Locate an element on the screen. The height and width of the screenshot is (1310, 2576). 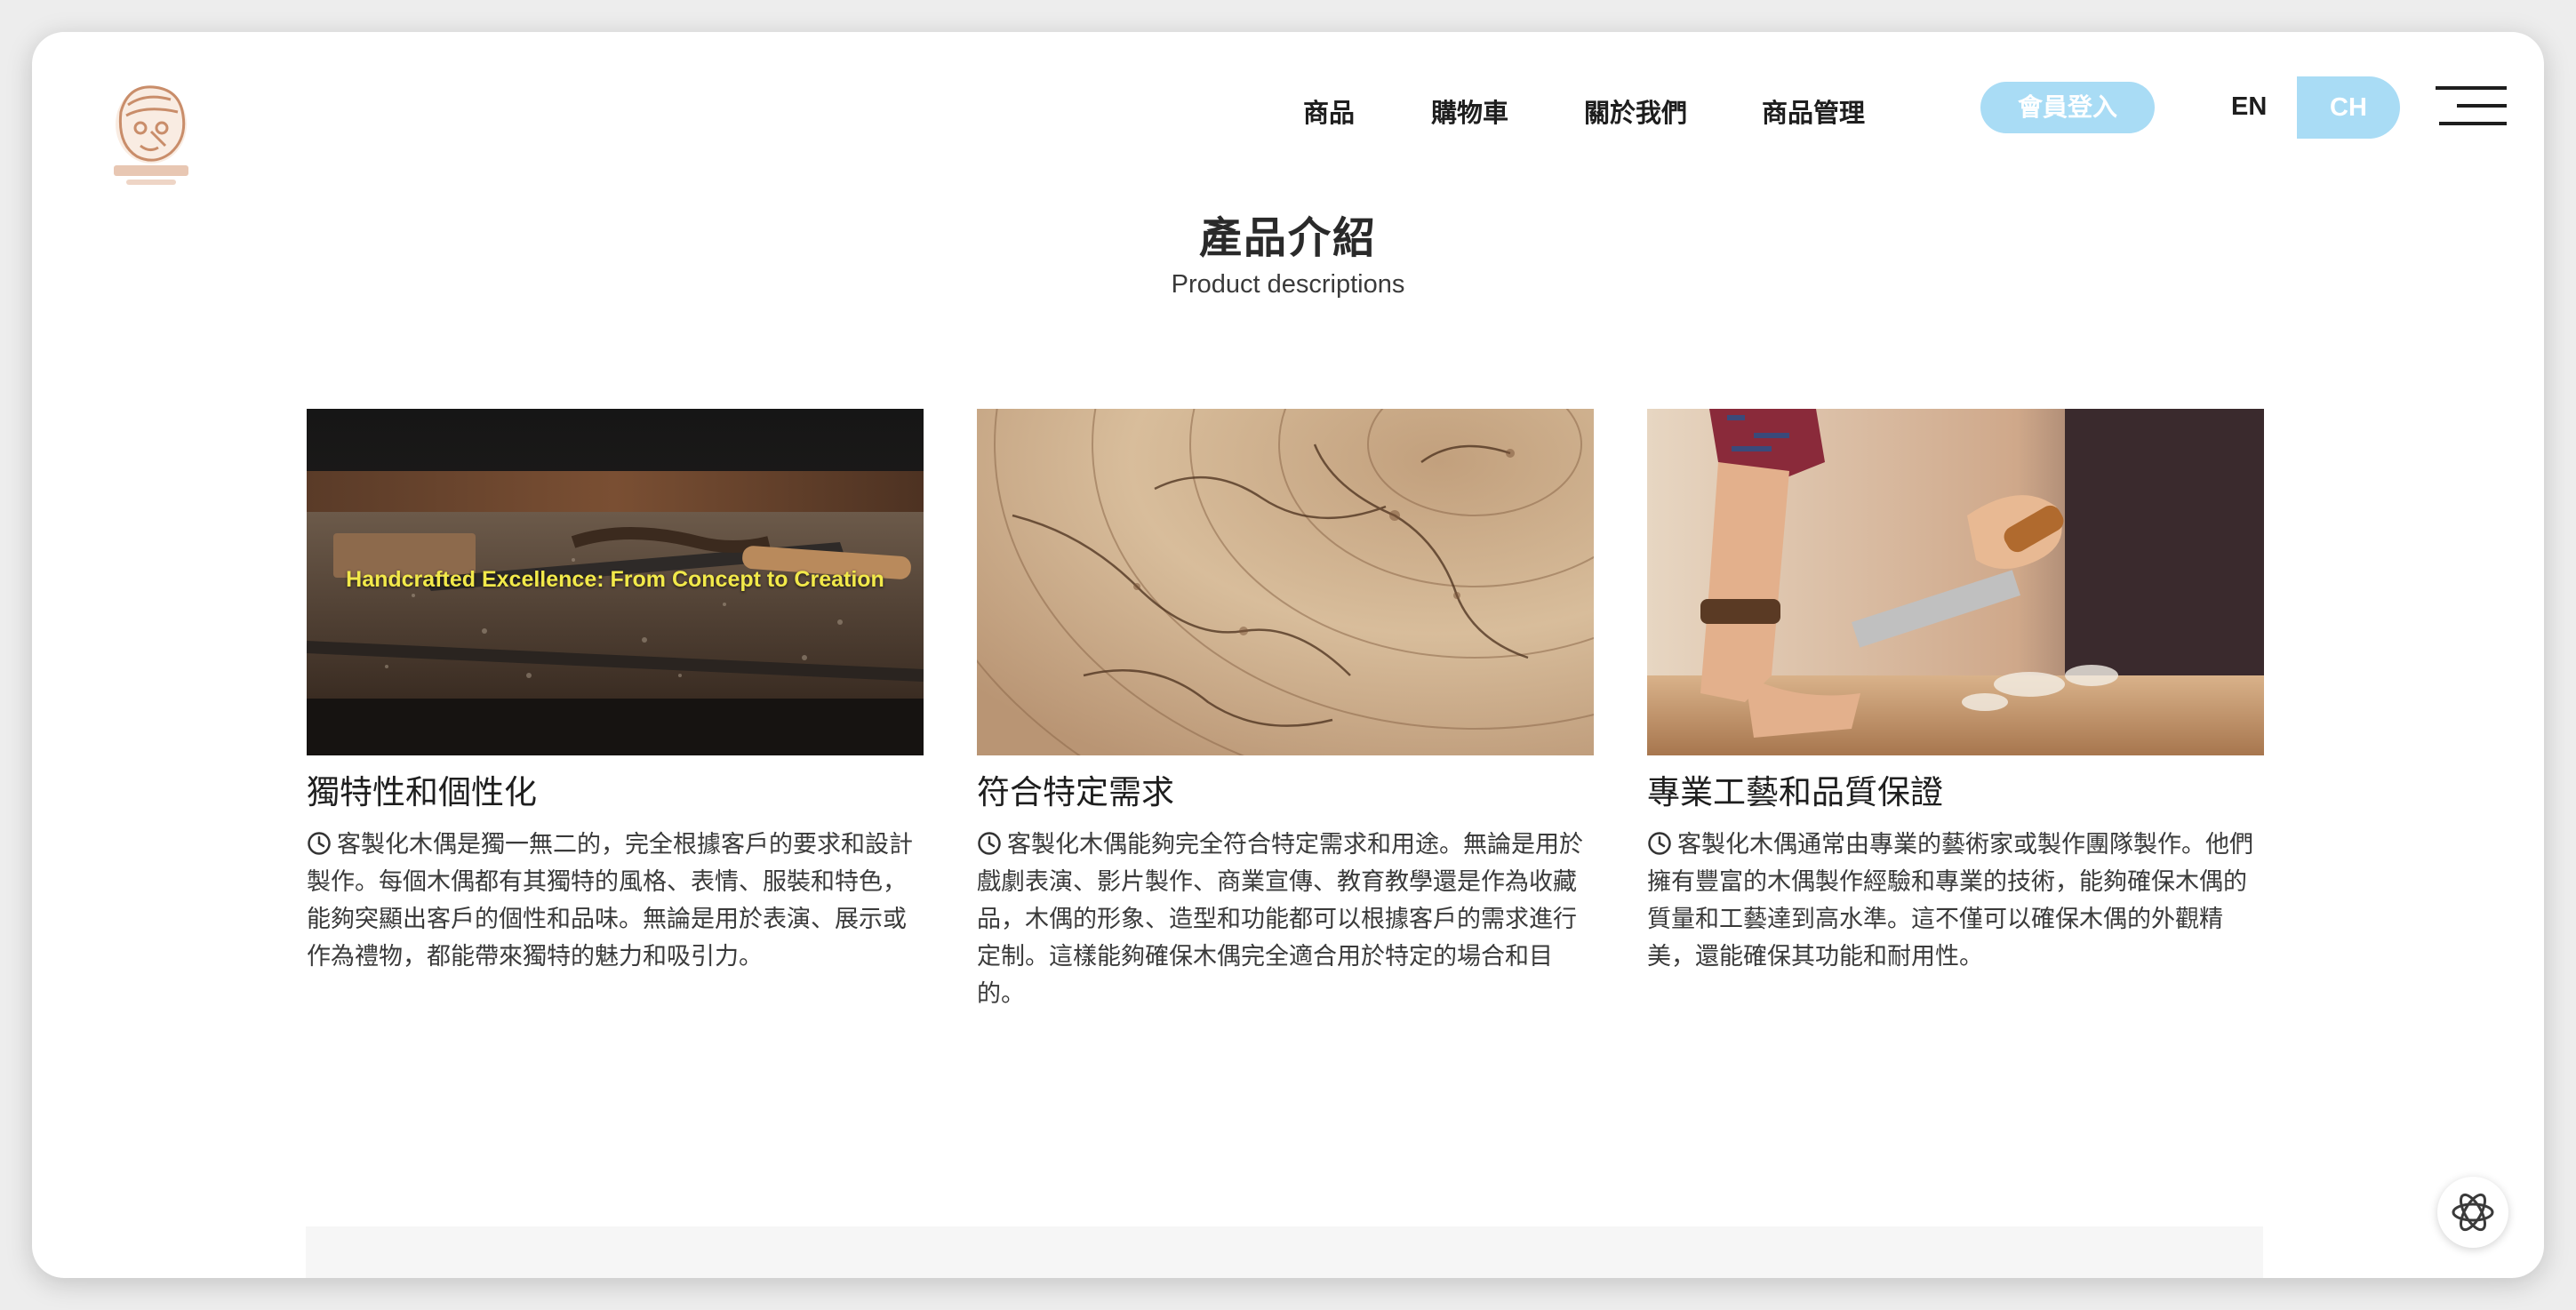
card-title: 專業工藝和品質保證 is located at coordinates (1795, 792).